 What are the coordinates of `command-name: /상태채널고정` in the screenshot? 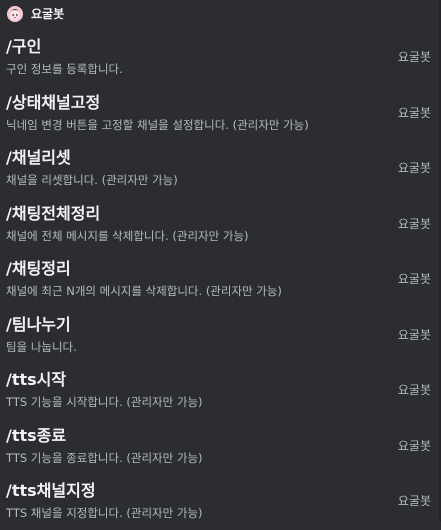 It's located at (53, 102).